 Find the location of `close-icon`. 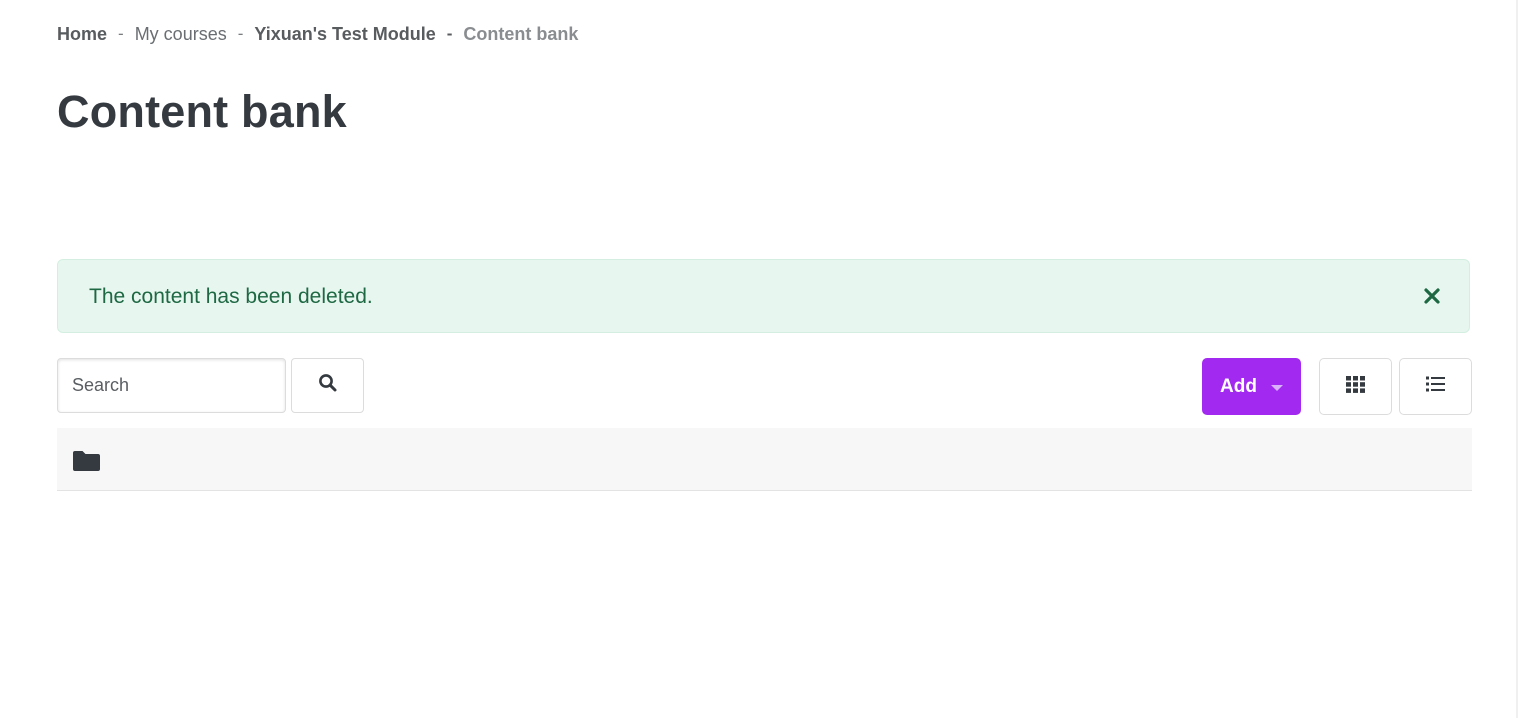

close-icon is located at coordinates (1432, 296).